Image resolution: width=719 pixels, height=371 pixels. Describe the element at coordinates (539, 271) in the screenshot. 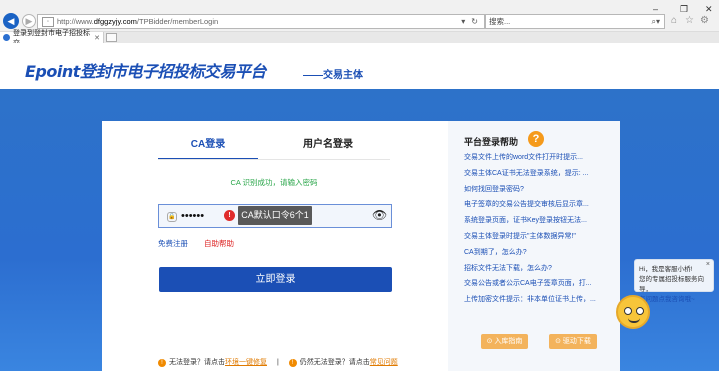

I see `help-item: 招标文件无法下载，怎么办?` at that location.